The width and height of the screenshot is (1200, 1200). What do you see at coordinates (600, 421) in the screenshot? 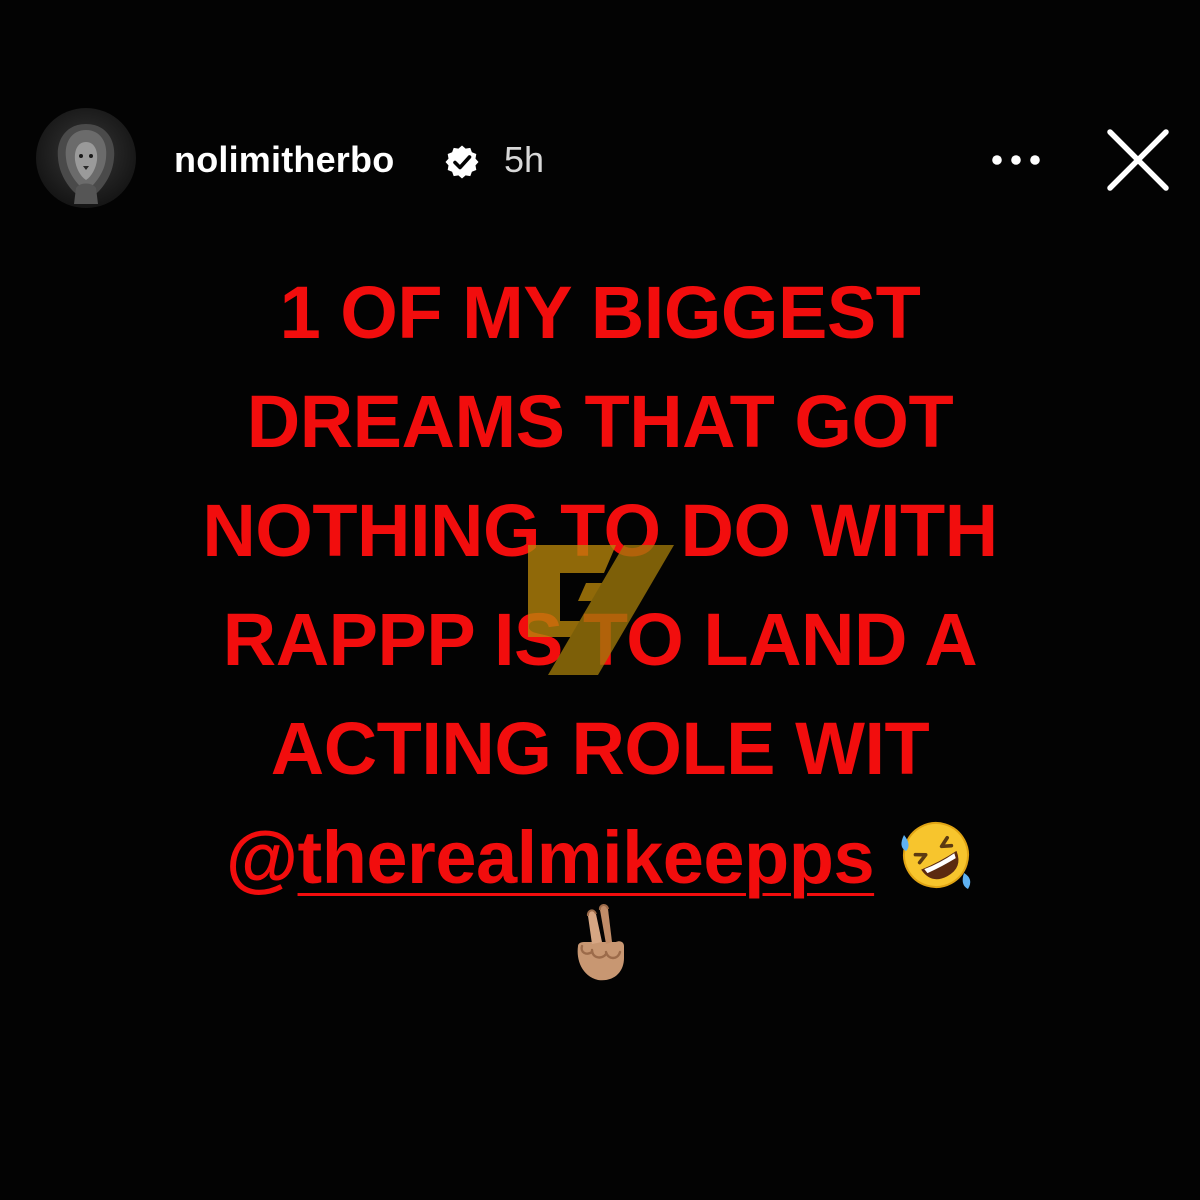
I see `story-text-line: DREAMS THAT GOT` at bounding box center [600, 421].